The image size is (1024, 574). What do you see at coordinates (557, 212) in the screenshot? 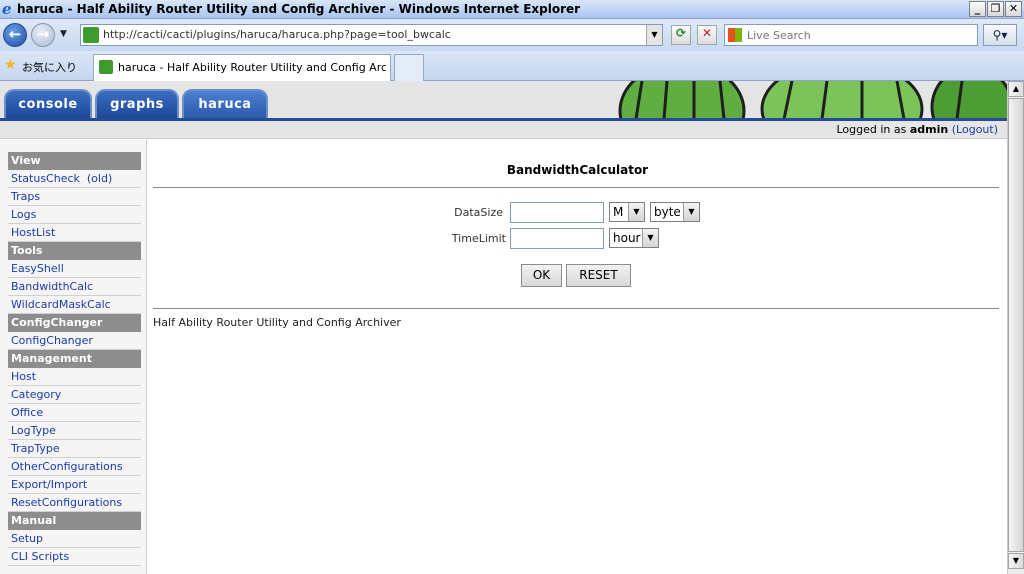
I see `datasize-input` at bounding box center [557, 212].